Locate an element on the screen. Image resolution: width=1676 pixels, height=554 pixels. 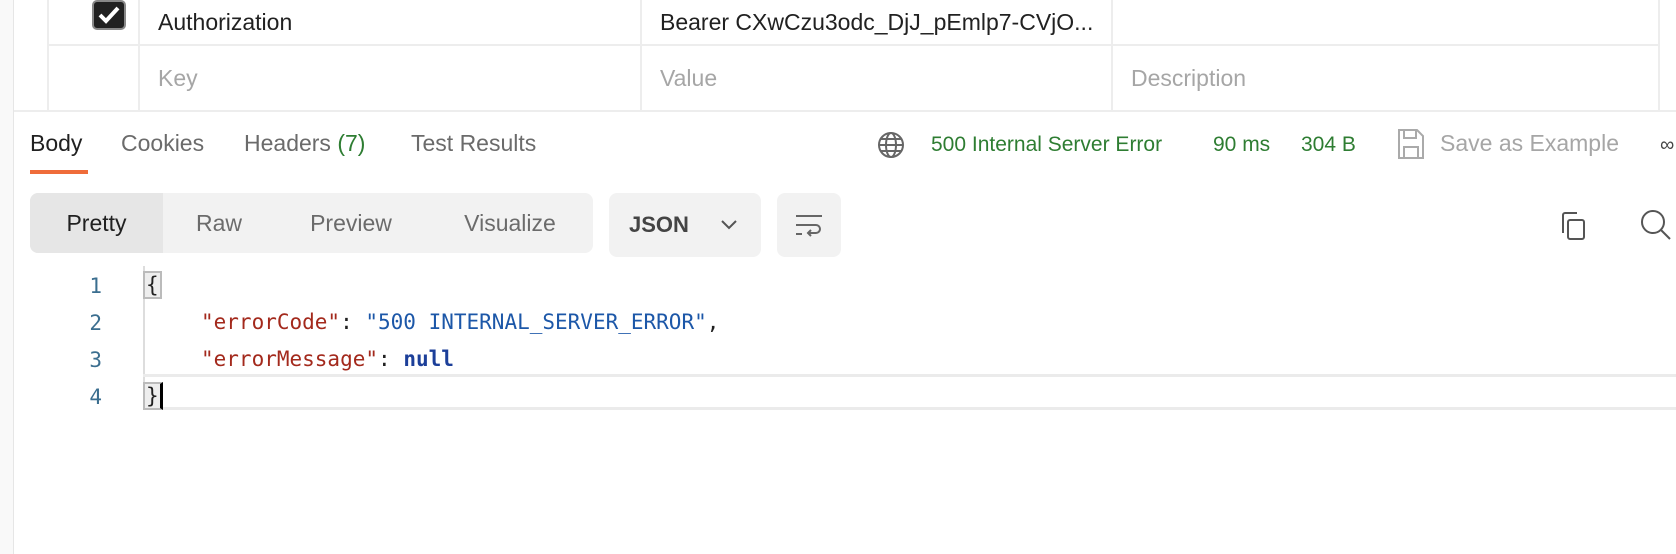
tab-test-results: Test Results is located at coordinates (473, 143).